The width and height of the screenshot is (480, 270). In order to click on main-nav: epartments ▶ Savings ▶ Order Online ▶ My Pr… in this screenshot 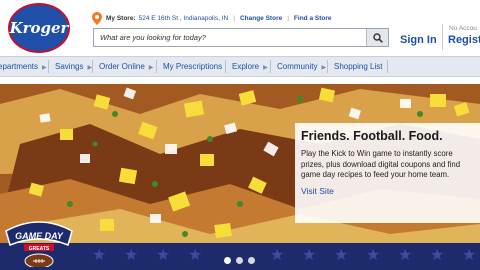, I will do `click(240, 66)`.